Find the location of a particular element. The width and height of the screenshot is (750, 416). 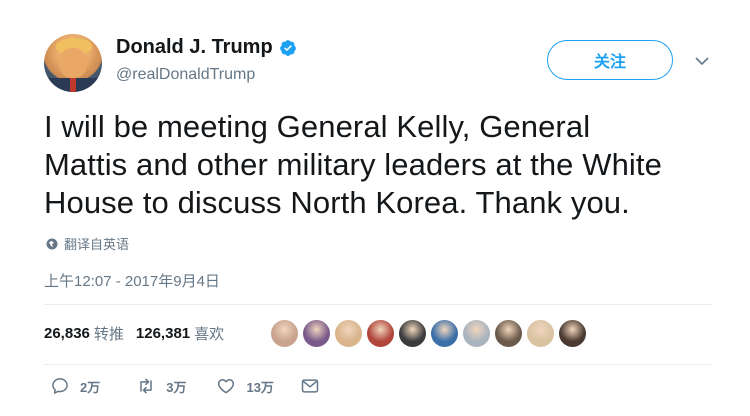

author-name-row: Donald J. Trump is located at coordinates (206, 47).